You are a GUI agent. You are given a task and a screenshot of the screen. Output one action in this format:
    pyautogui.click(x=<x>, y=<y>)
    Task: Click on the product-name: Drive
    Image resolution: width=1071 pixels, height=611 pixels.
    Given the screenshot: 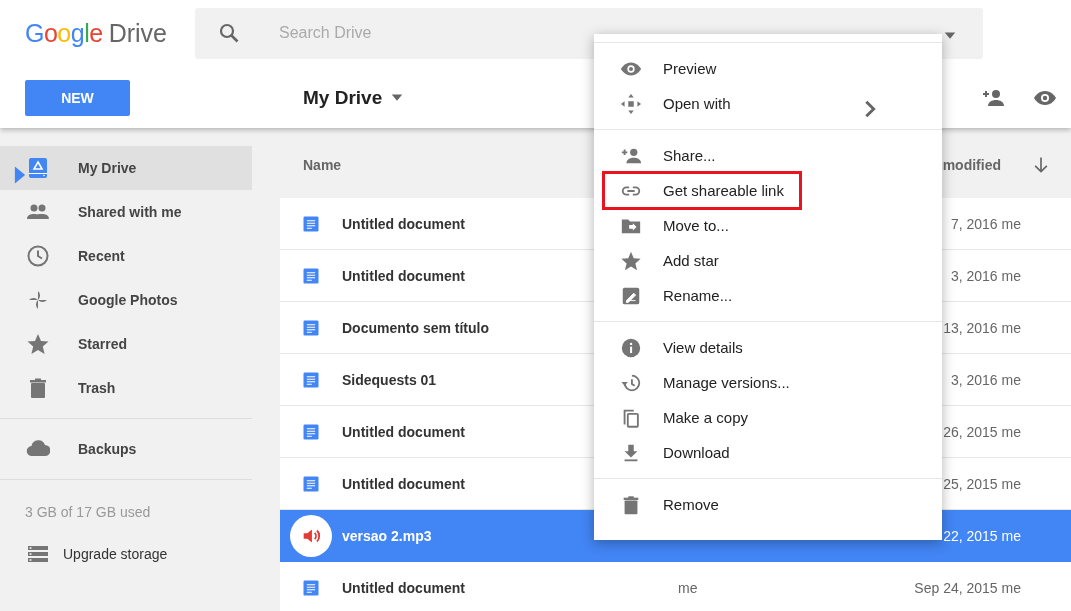 What is the action you would take?
    pyautogui.click(x=137, y=33)
    